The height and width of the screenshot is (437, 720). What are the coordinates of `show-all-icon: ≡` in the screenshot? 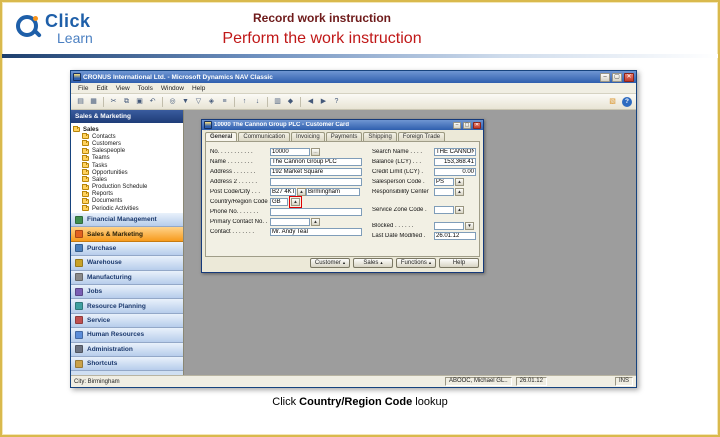 It's located at (224, 101).